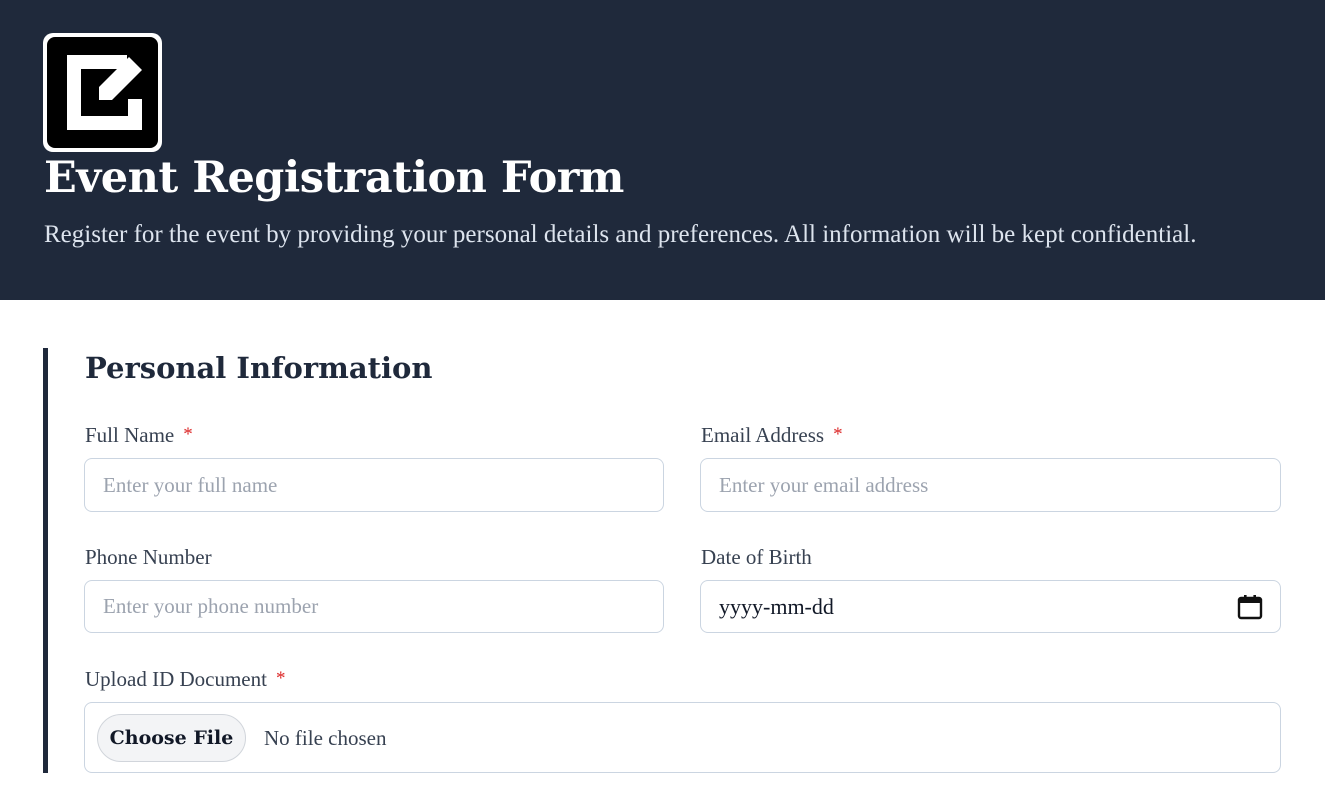  I want to click on dob-value: yyyy-mm-dd, so click(776, 606).